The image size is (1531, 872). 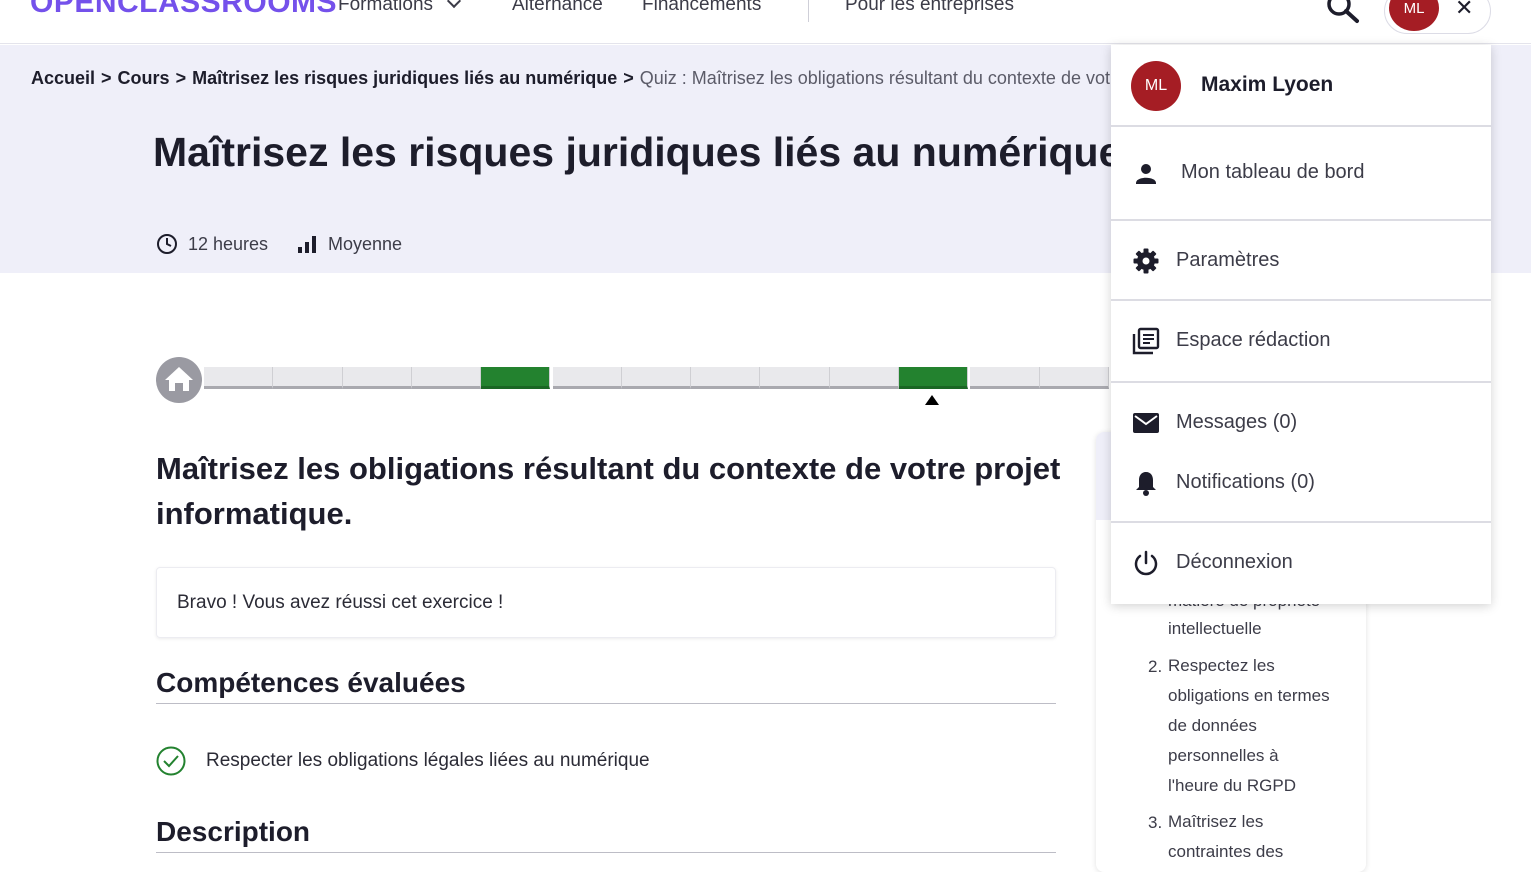 What do you see at coordinates (1216, 821) in the screenshot?
I see `toc-line: Maîtrisez les` at bounding box center [1216, 821].